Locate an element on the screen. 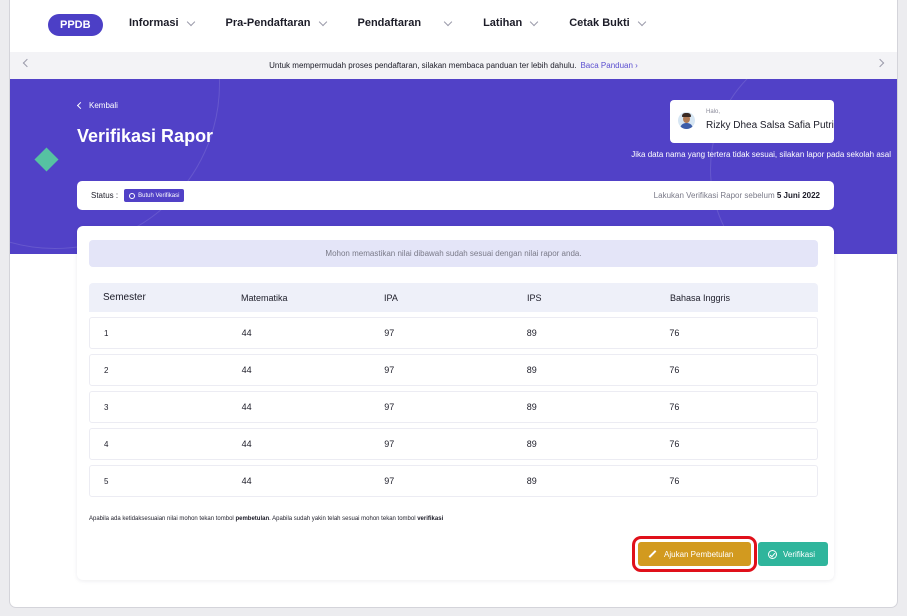 This screenshot has height=616, width=907. submit-correction-button: Ajukan Pembetulan is located at coordinates (694, 554).